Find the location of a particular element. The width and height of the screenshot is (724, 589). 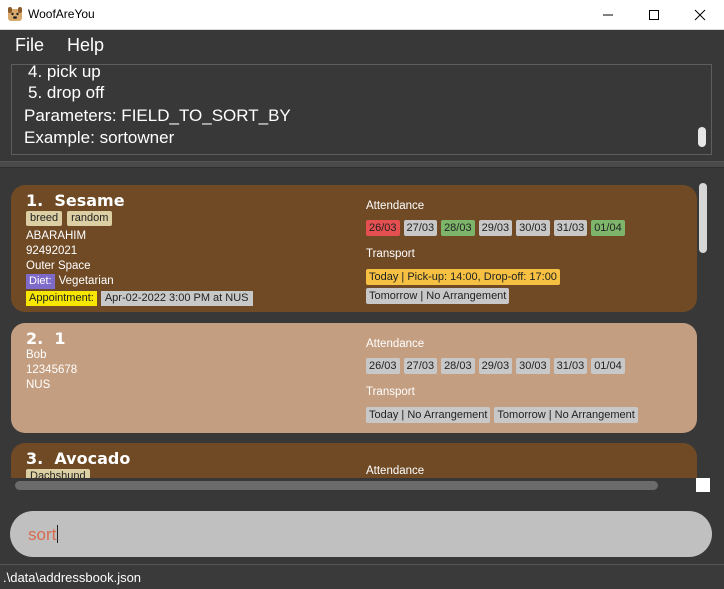

phone-number: 12345678 is located at coordinates (52, 370).